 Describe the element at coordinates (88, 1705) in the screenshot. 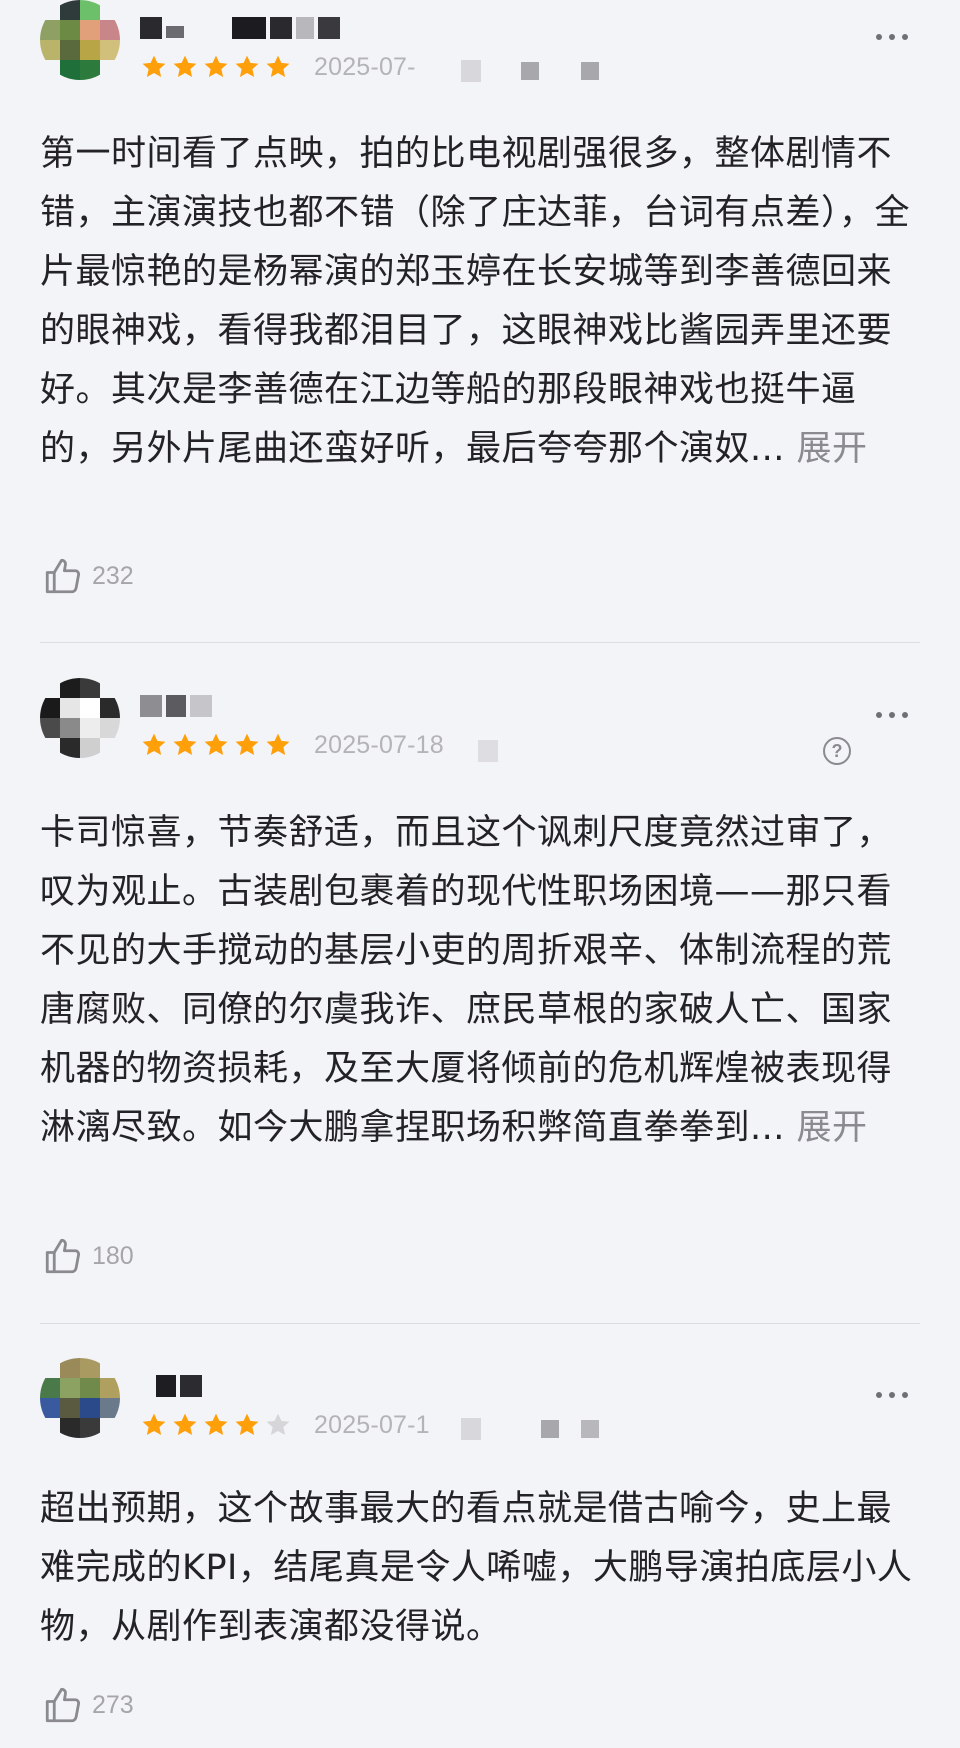

I see `like-button: 273` at that location.